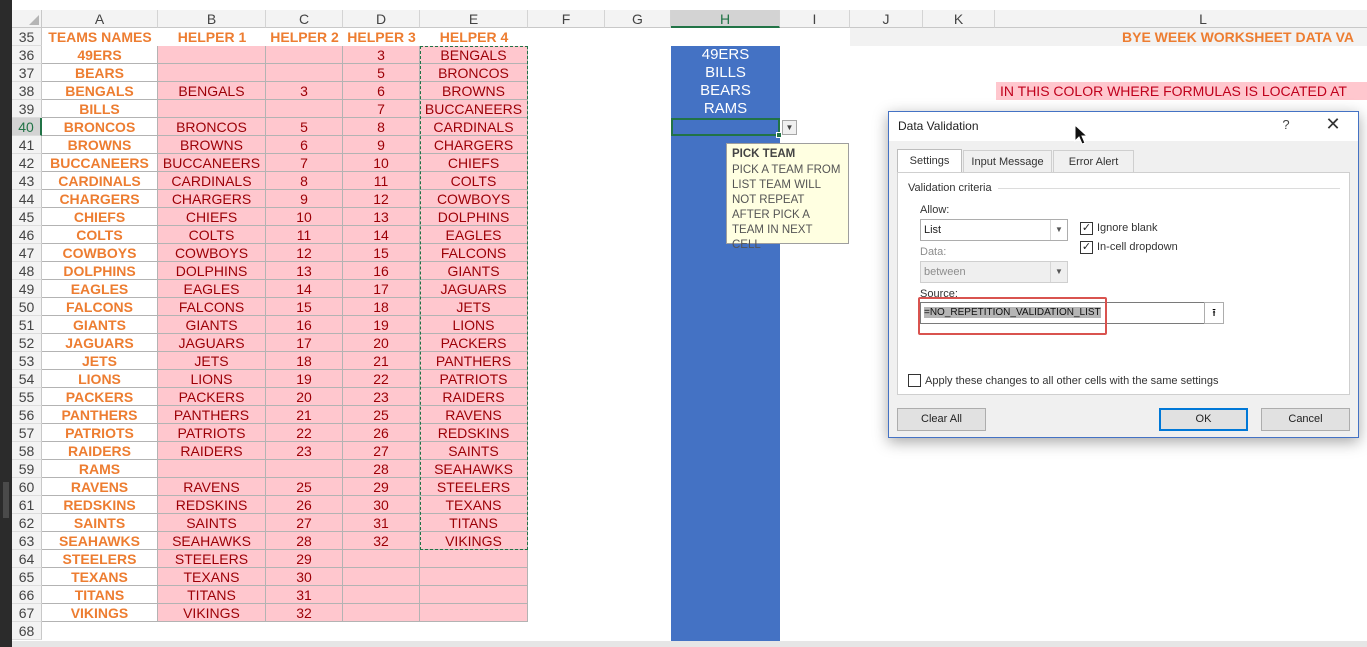 The width and height of the screenshot is (1367, 647). Describe the element at coordinates (304, 37) in the screenshot. I see `column-title-cell: HELPER 2` at that location.